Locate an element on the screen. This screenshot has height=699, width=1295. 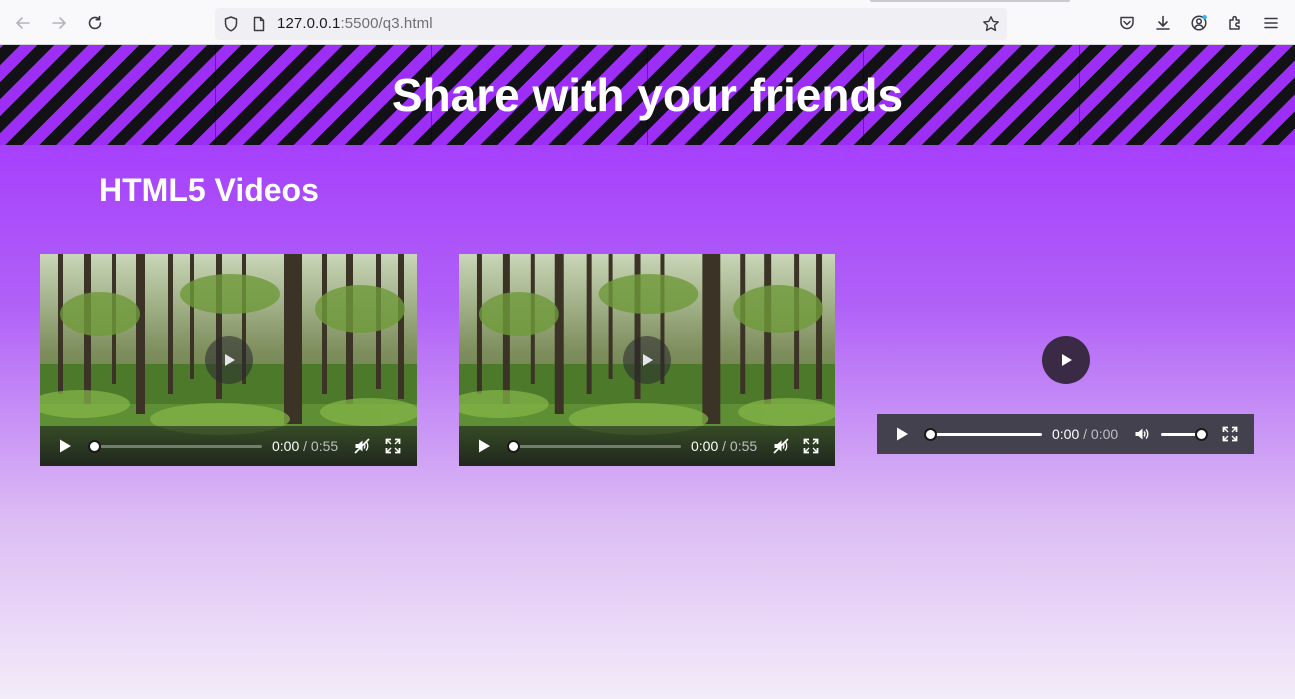
shield-icon is located at coordinates (231, 24).